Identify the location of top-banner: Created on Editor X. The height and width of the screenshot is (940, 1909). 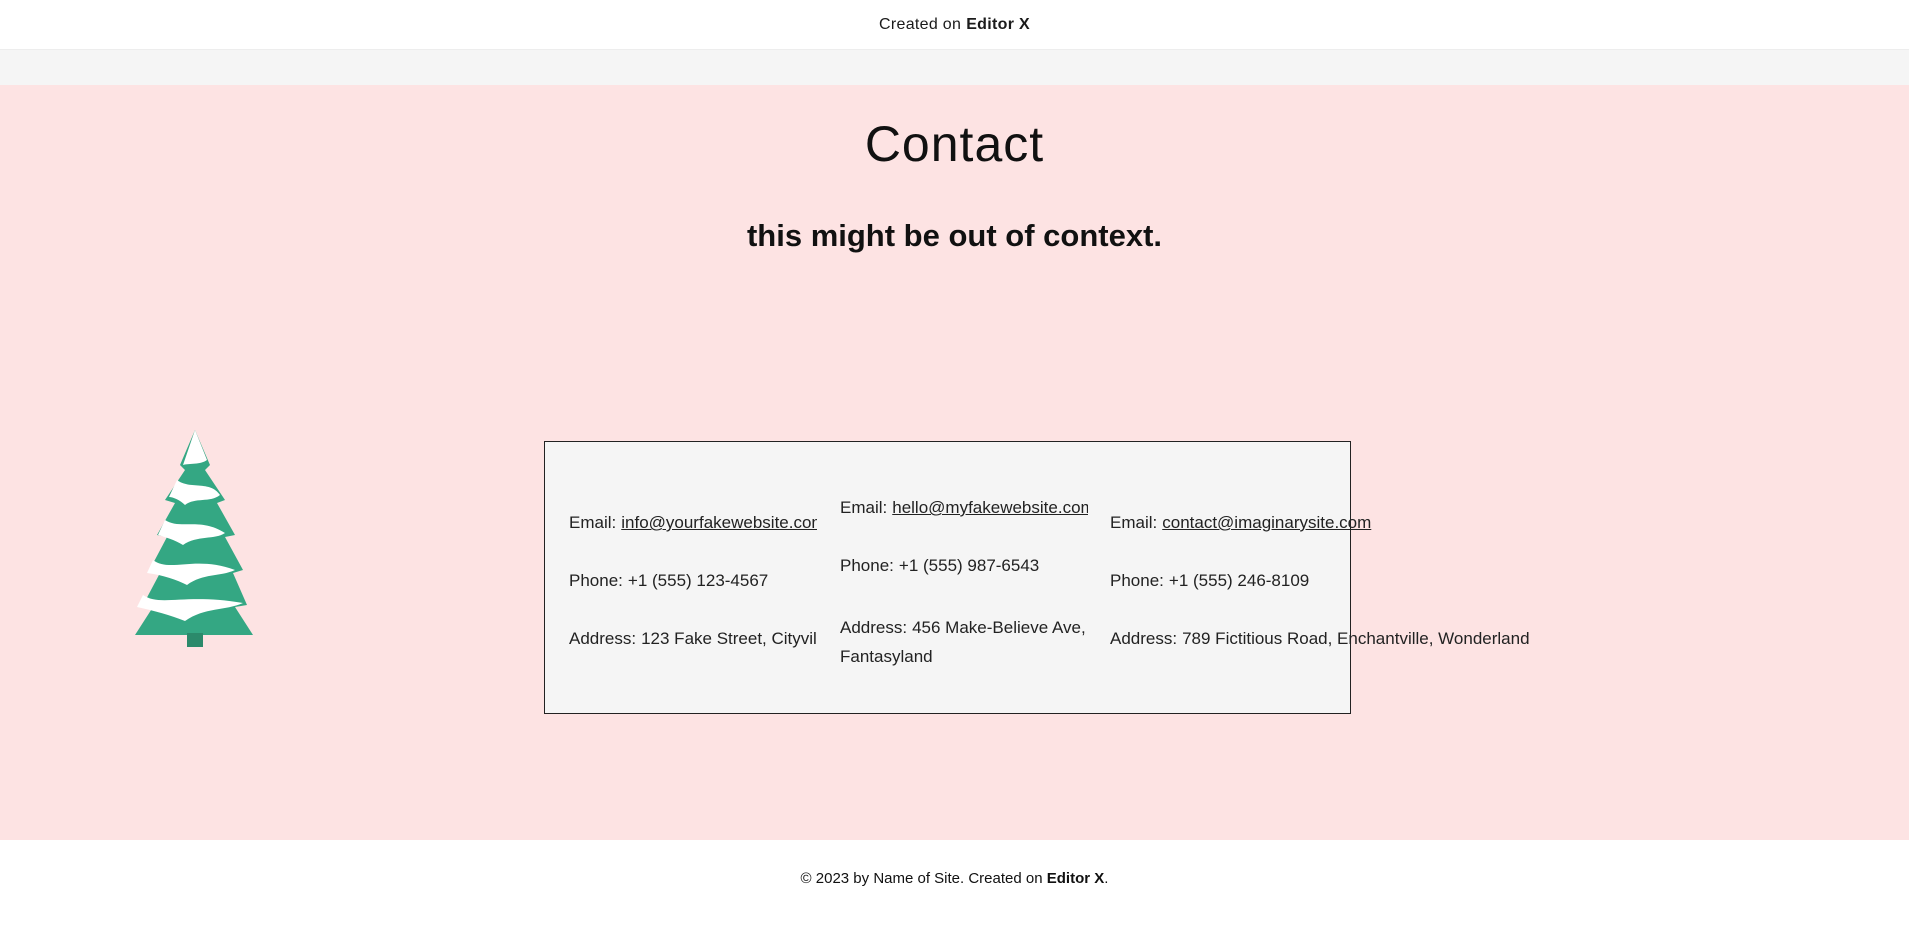
(954, 25).